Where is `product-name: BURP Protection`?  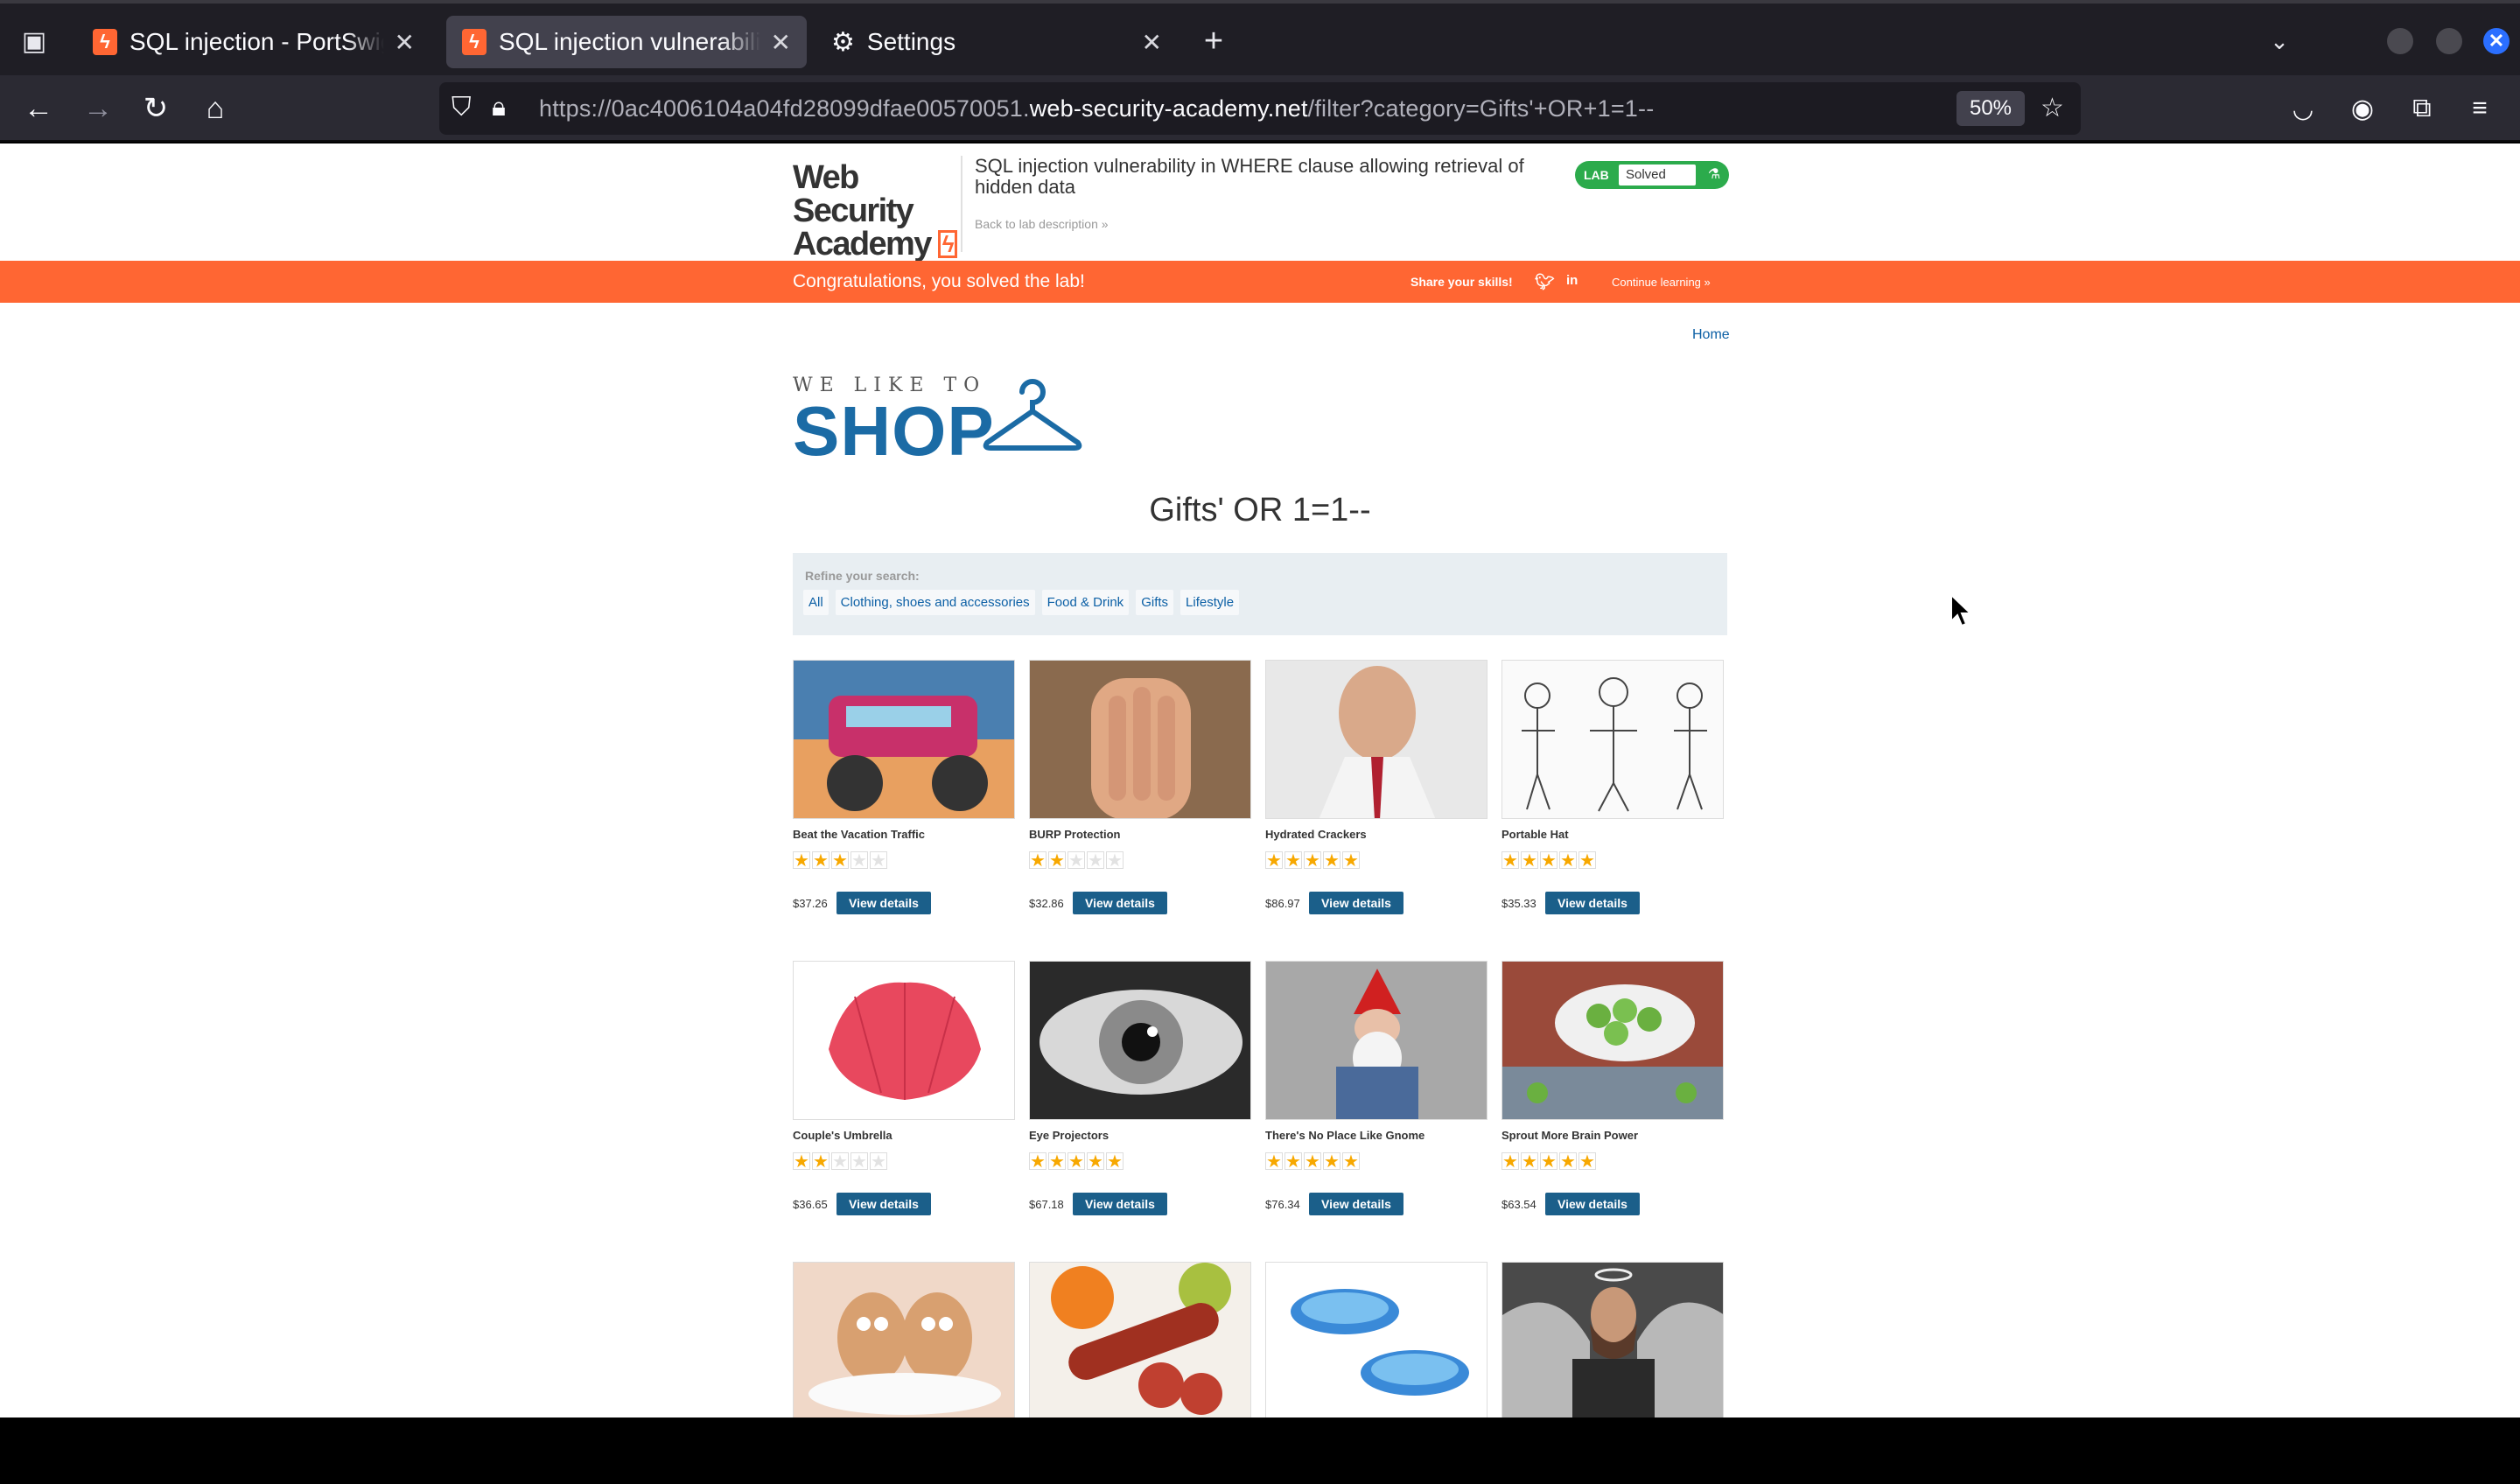
product-name: BURP Protection is located at coordinates (1075, 834).